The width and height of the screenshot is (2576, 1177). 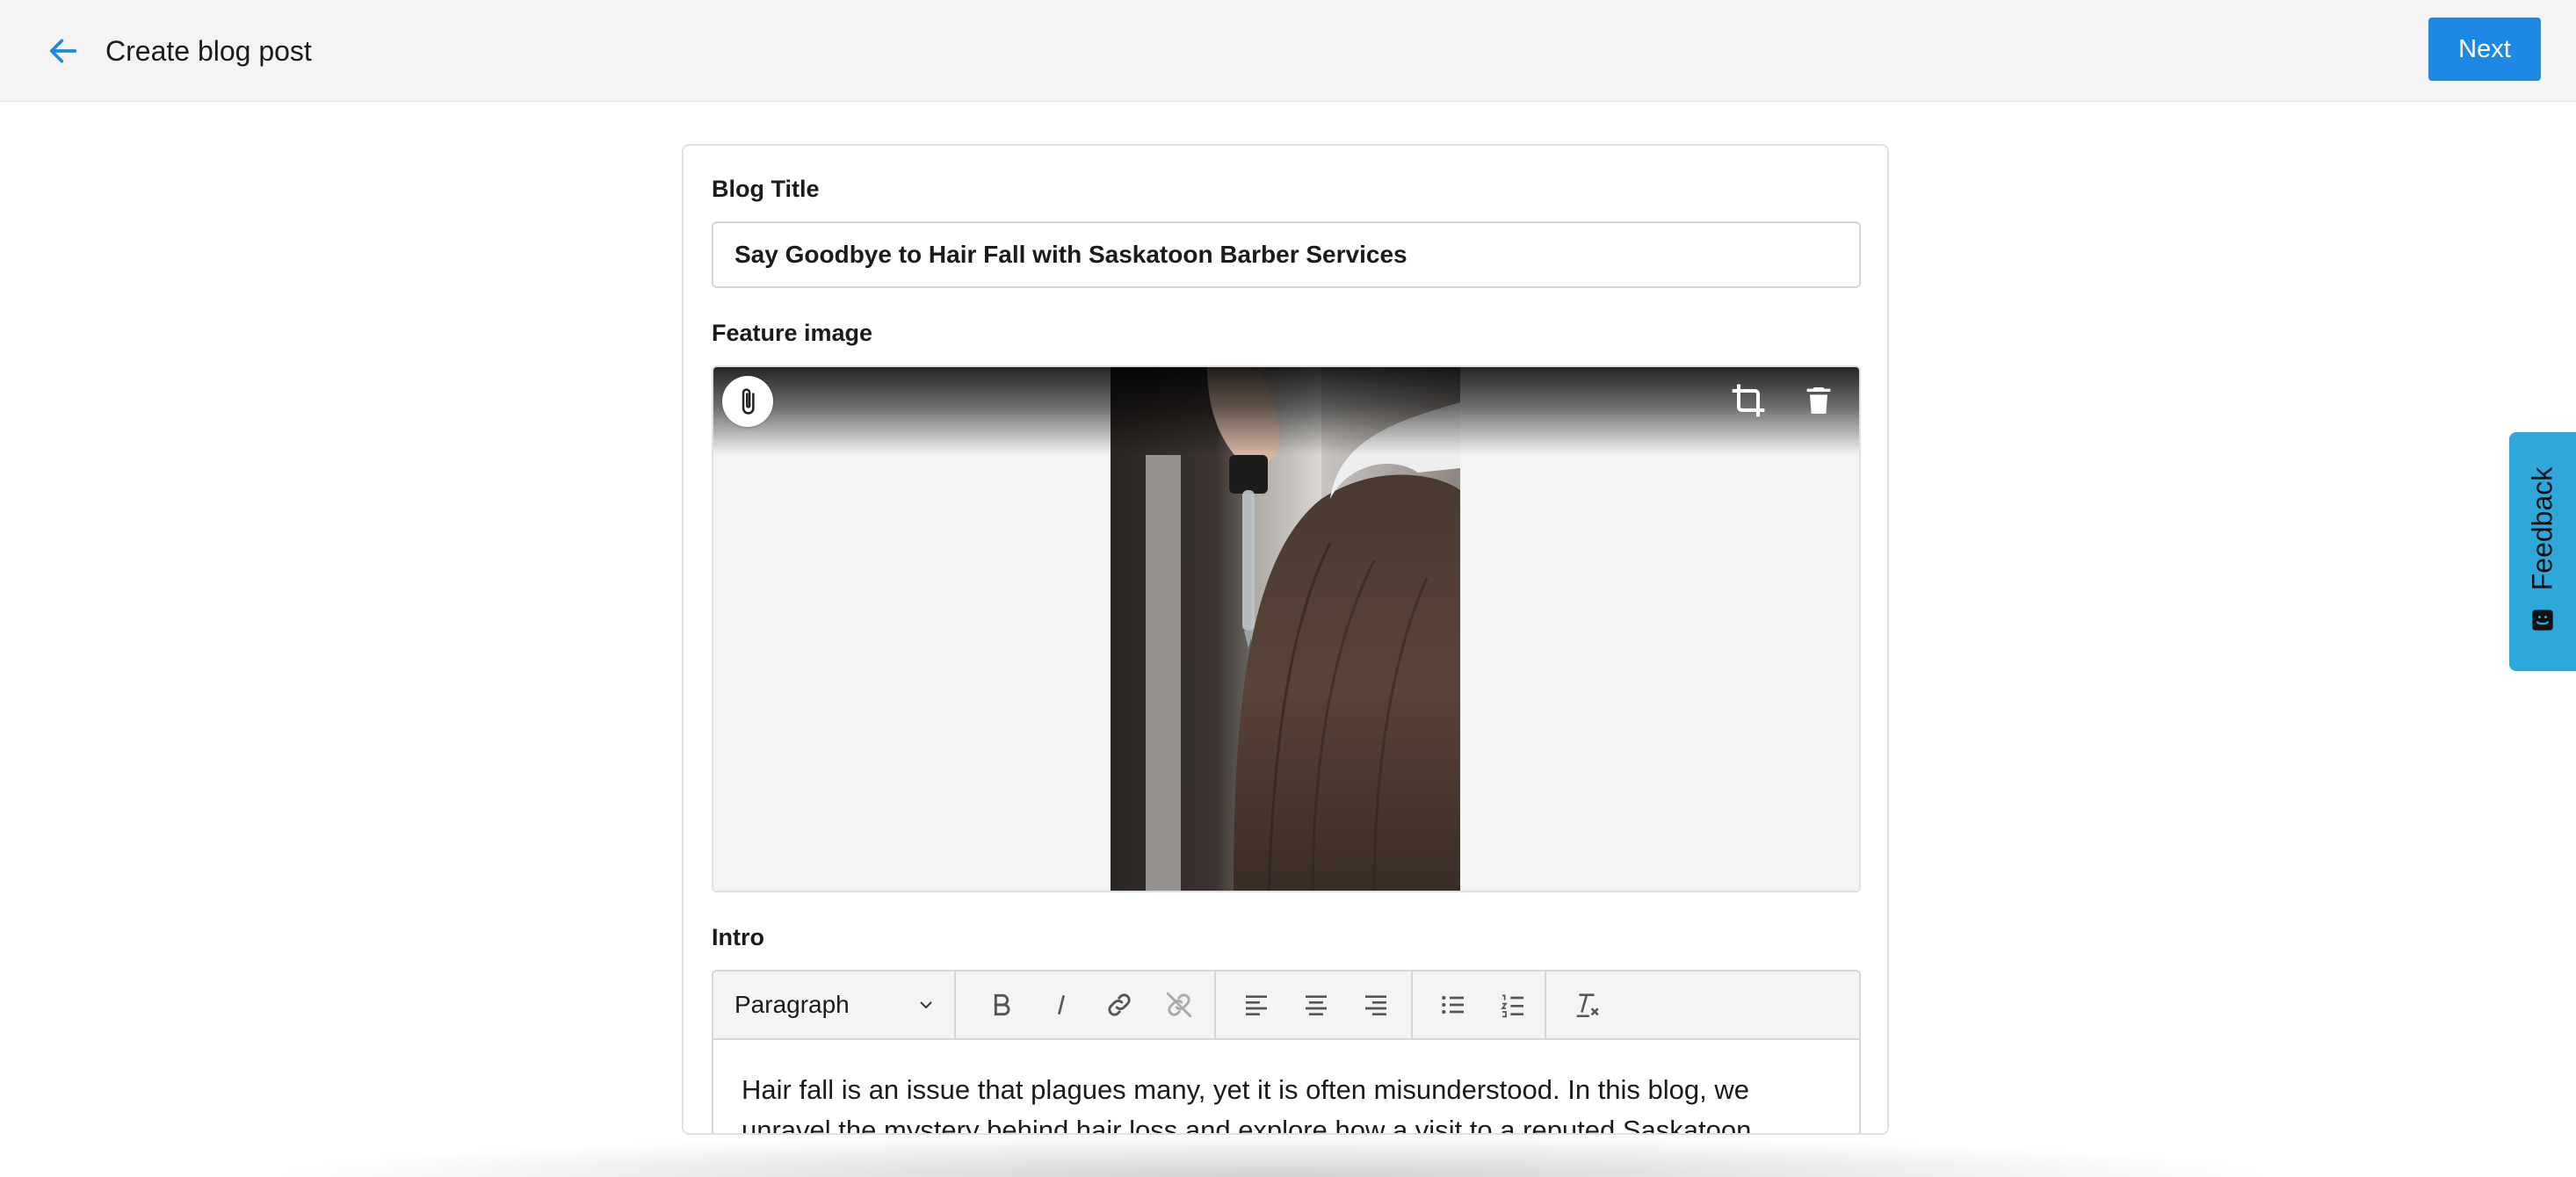 I want to click on smiley-chat-icon, so click(x=2542, y=621).